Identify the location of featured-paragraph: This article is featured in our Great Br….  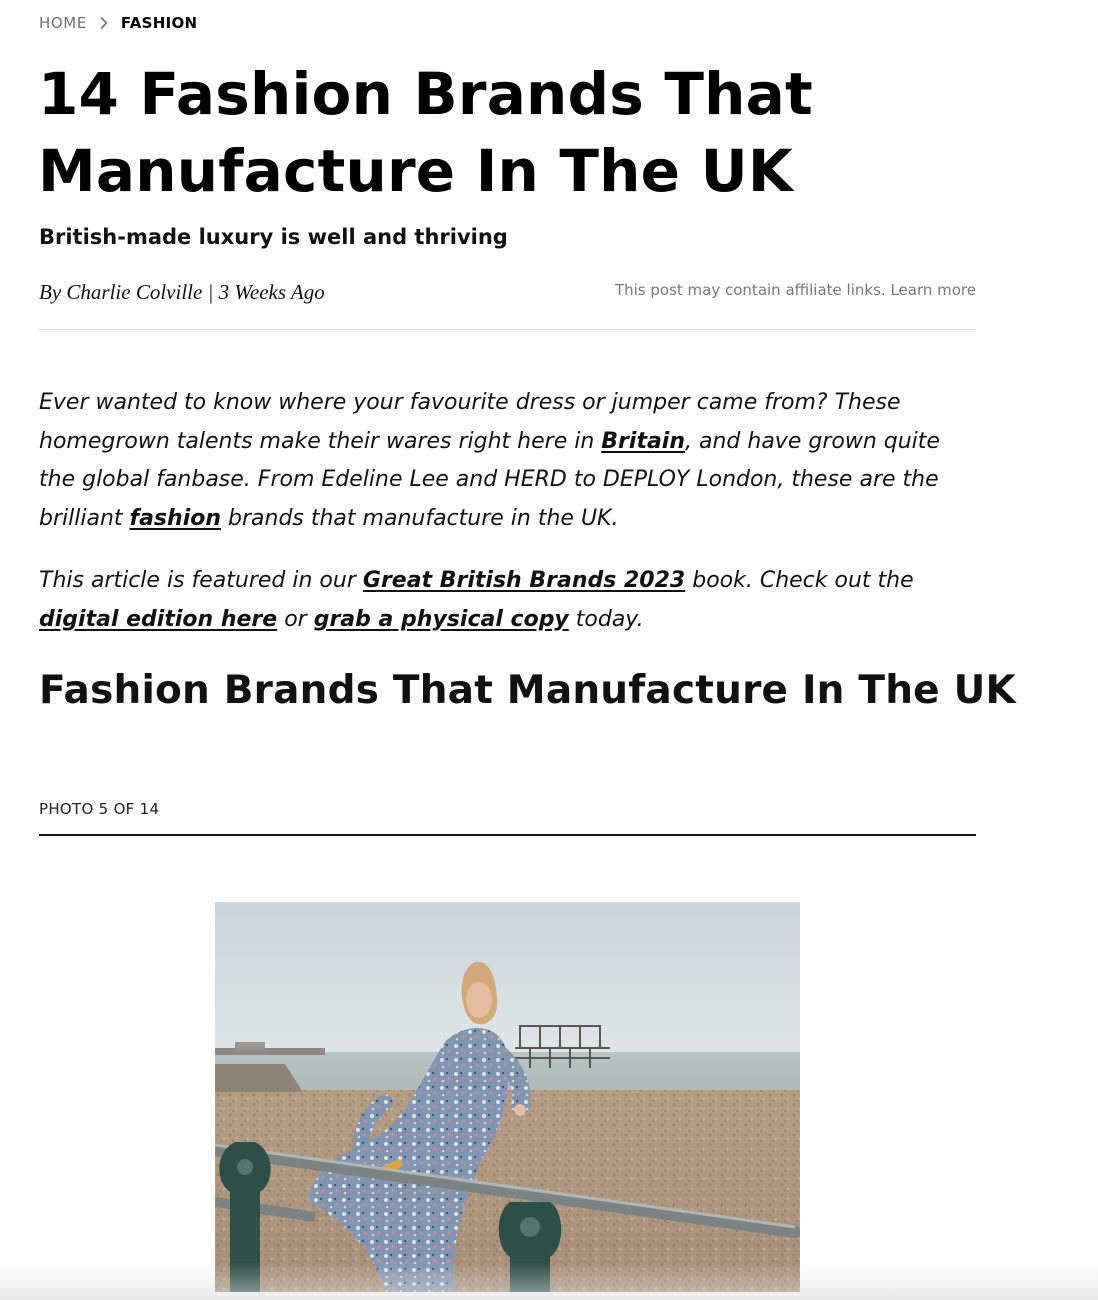
(509, 600).